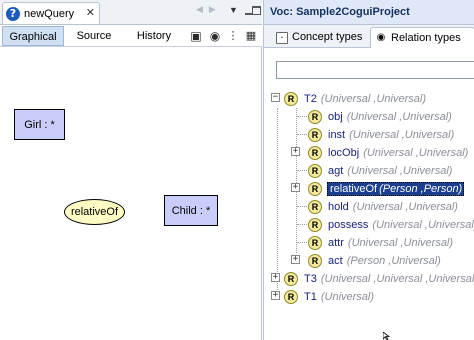 Image resolution: width=474 pixels, height=340 pixels. Describe the element at coordinates (310, 278) in the screenshot. I see `tree-item-label: T3` at that location.